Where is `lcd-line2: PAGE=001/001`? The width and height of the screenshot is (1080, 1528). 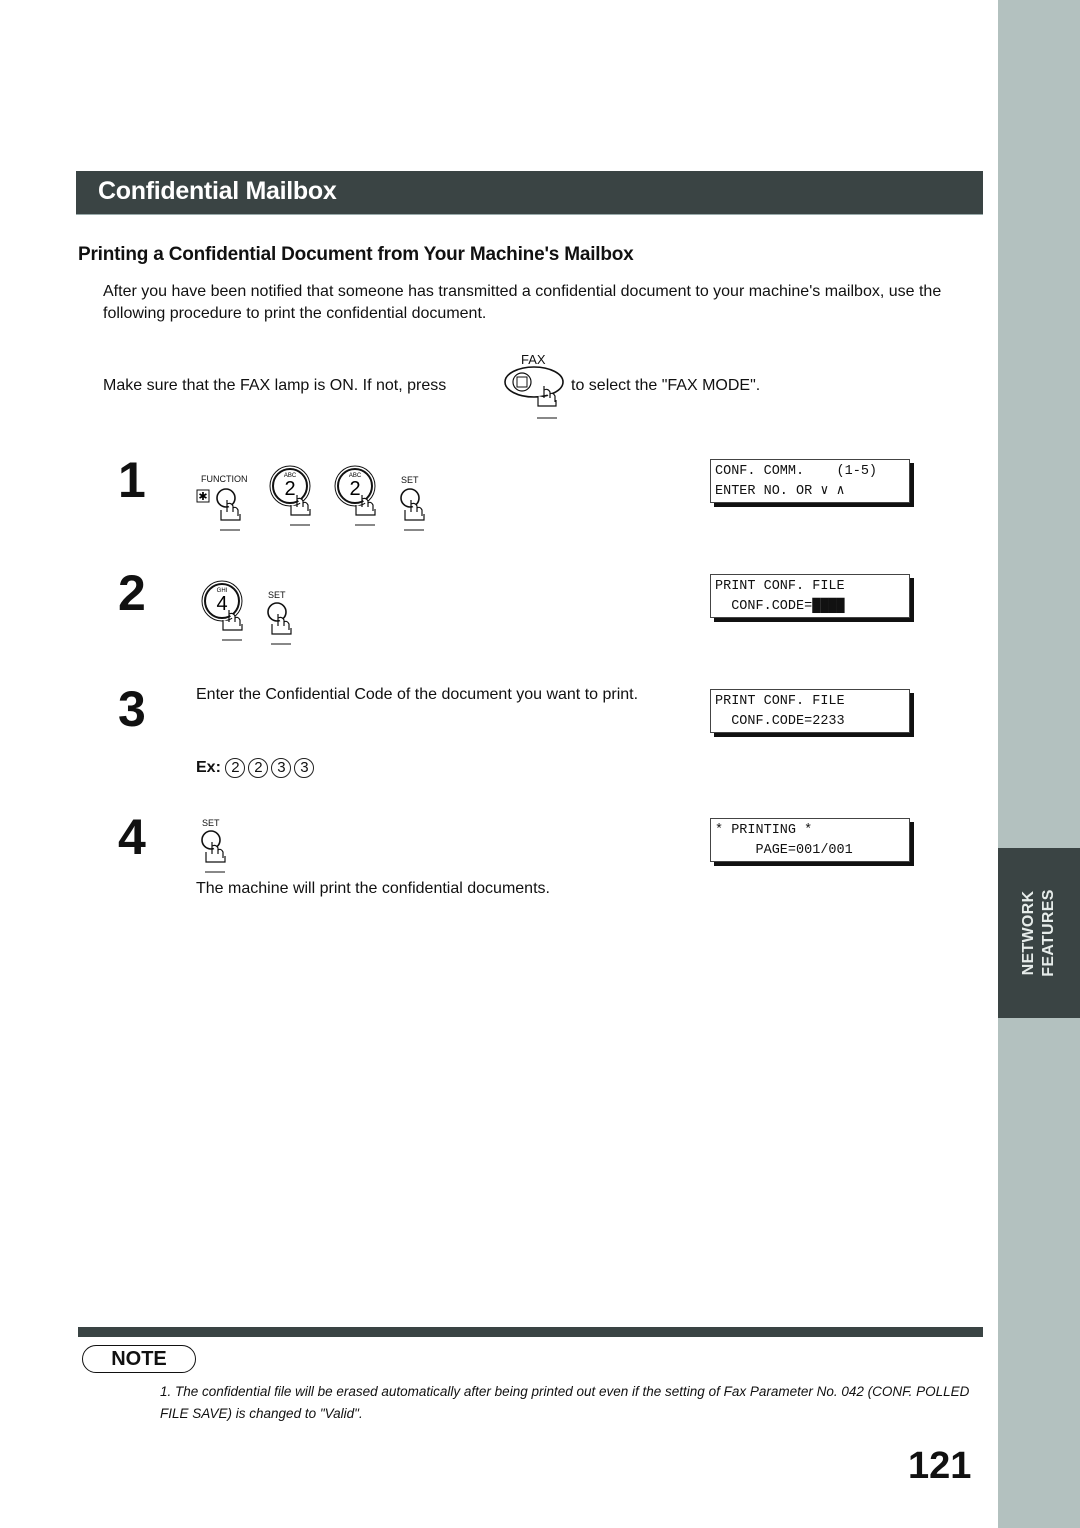 lcd-line2: PAGE=001/001 is located at coordinates (784, 850).